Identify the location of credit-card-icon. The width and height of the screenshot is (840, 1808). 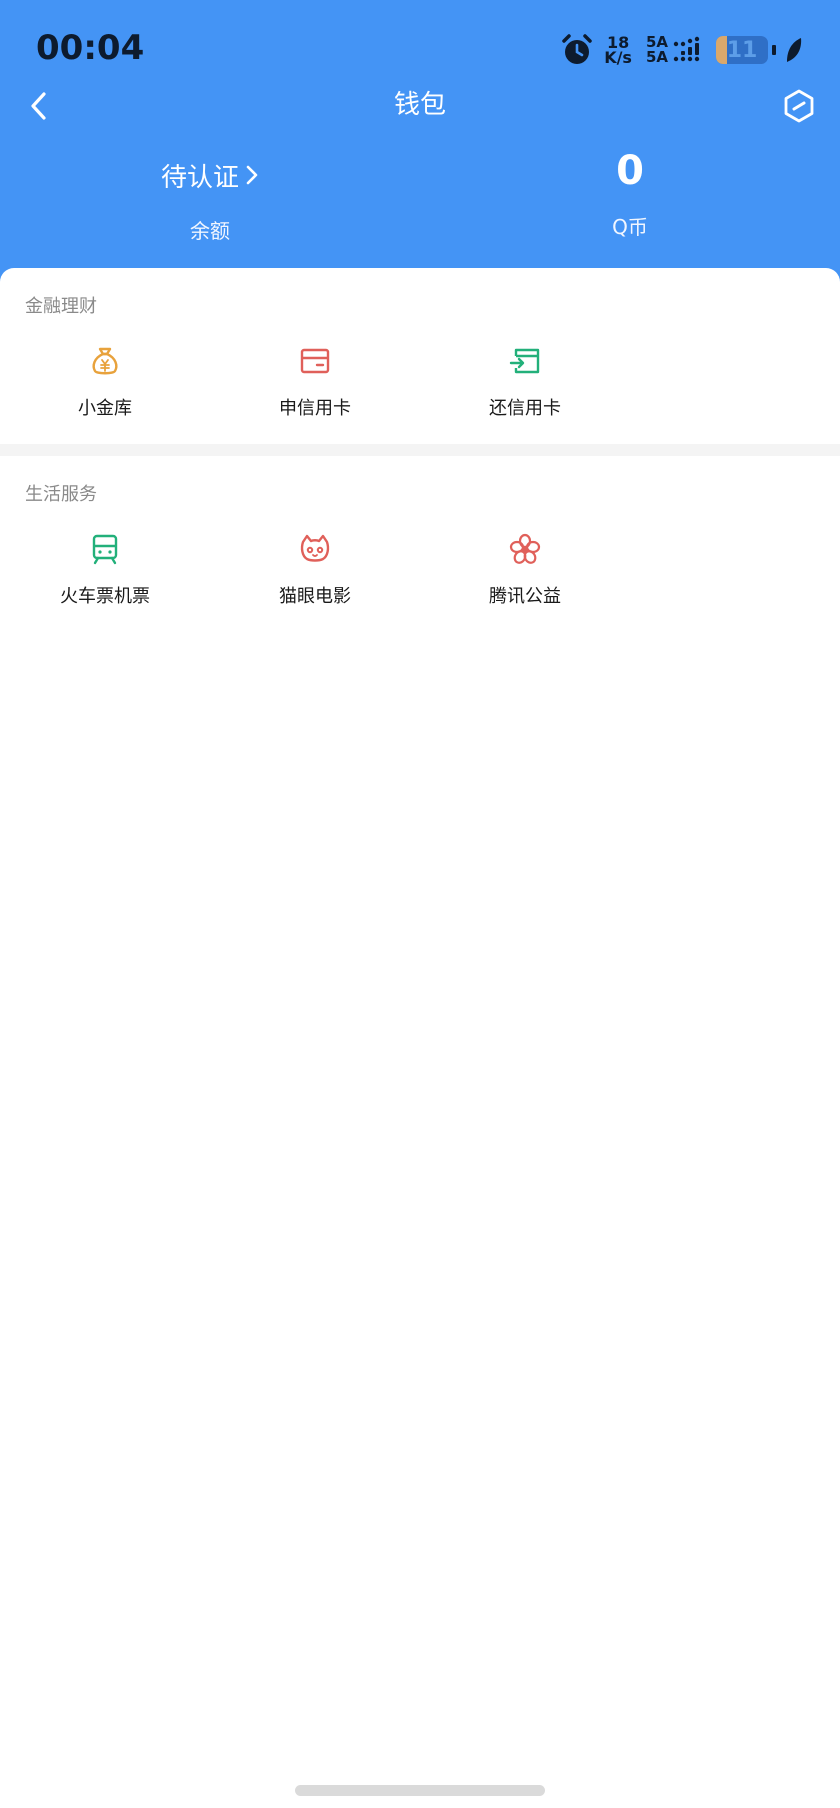
(315, 361).